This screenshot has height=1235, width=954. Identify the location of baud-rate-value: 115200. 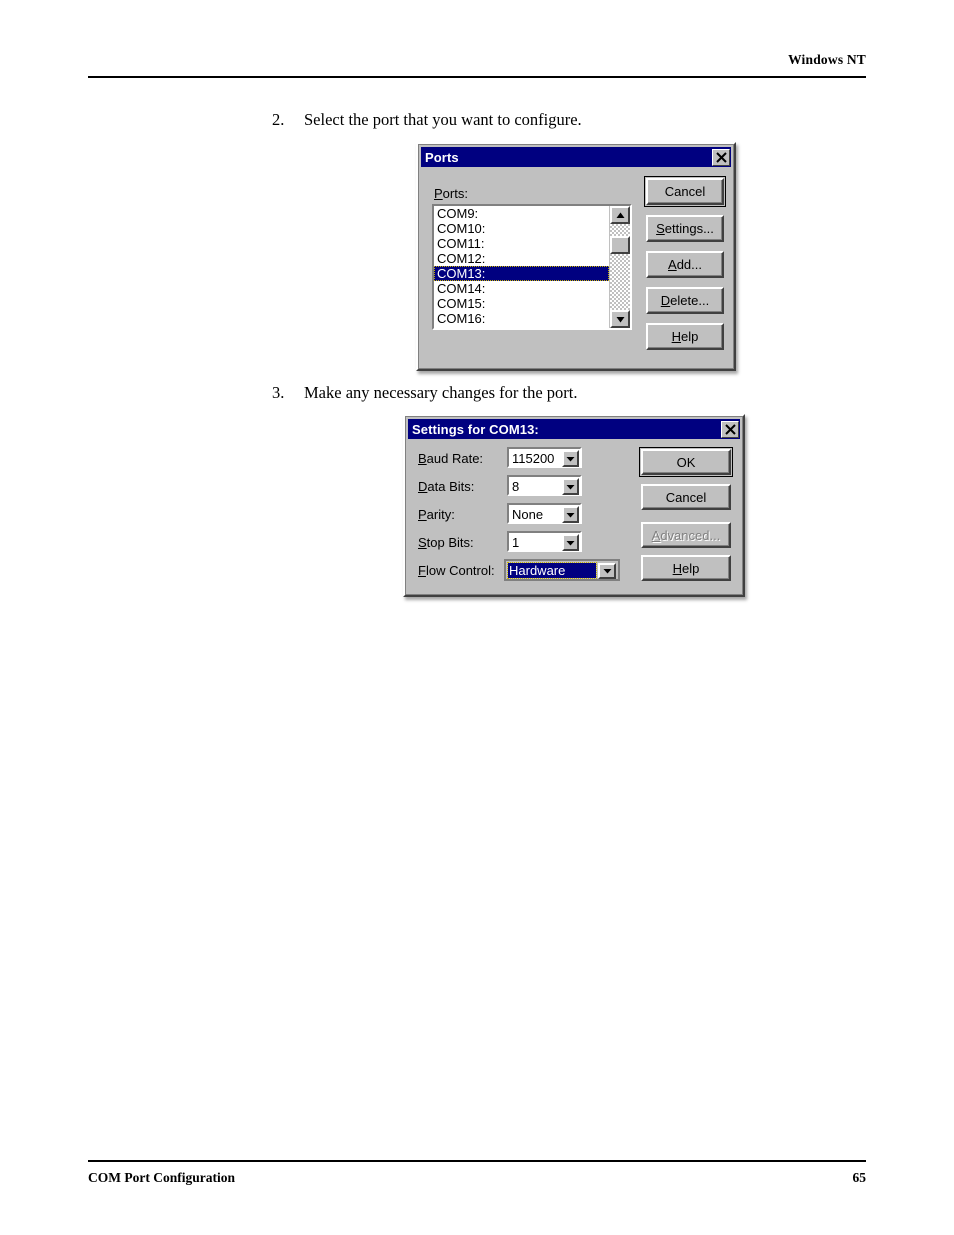
(533, 458).